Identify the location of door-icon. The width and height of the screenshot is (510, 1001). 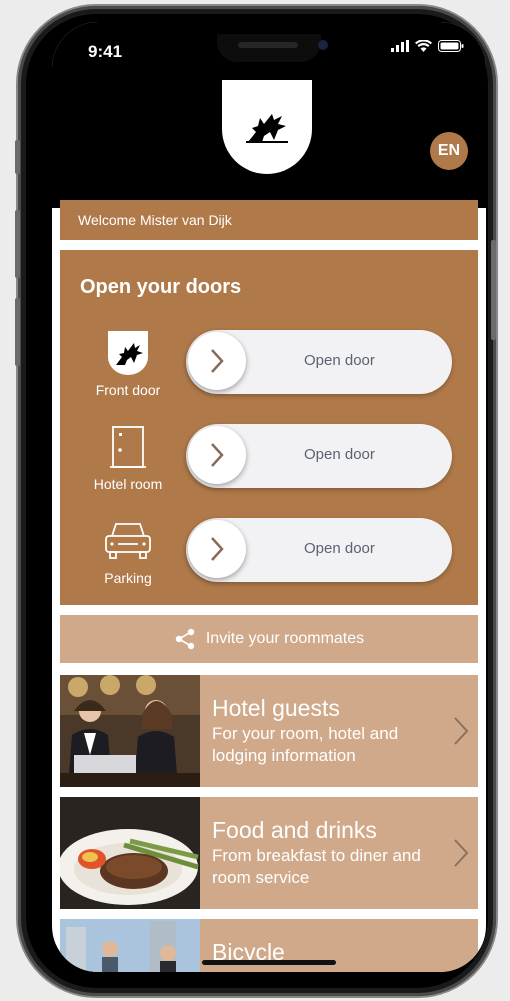
(128, 447).